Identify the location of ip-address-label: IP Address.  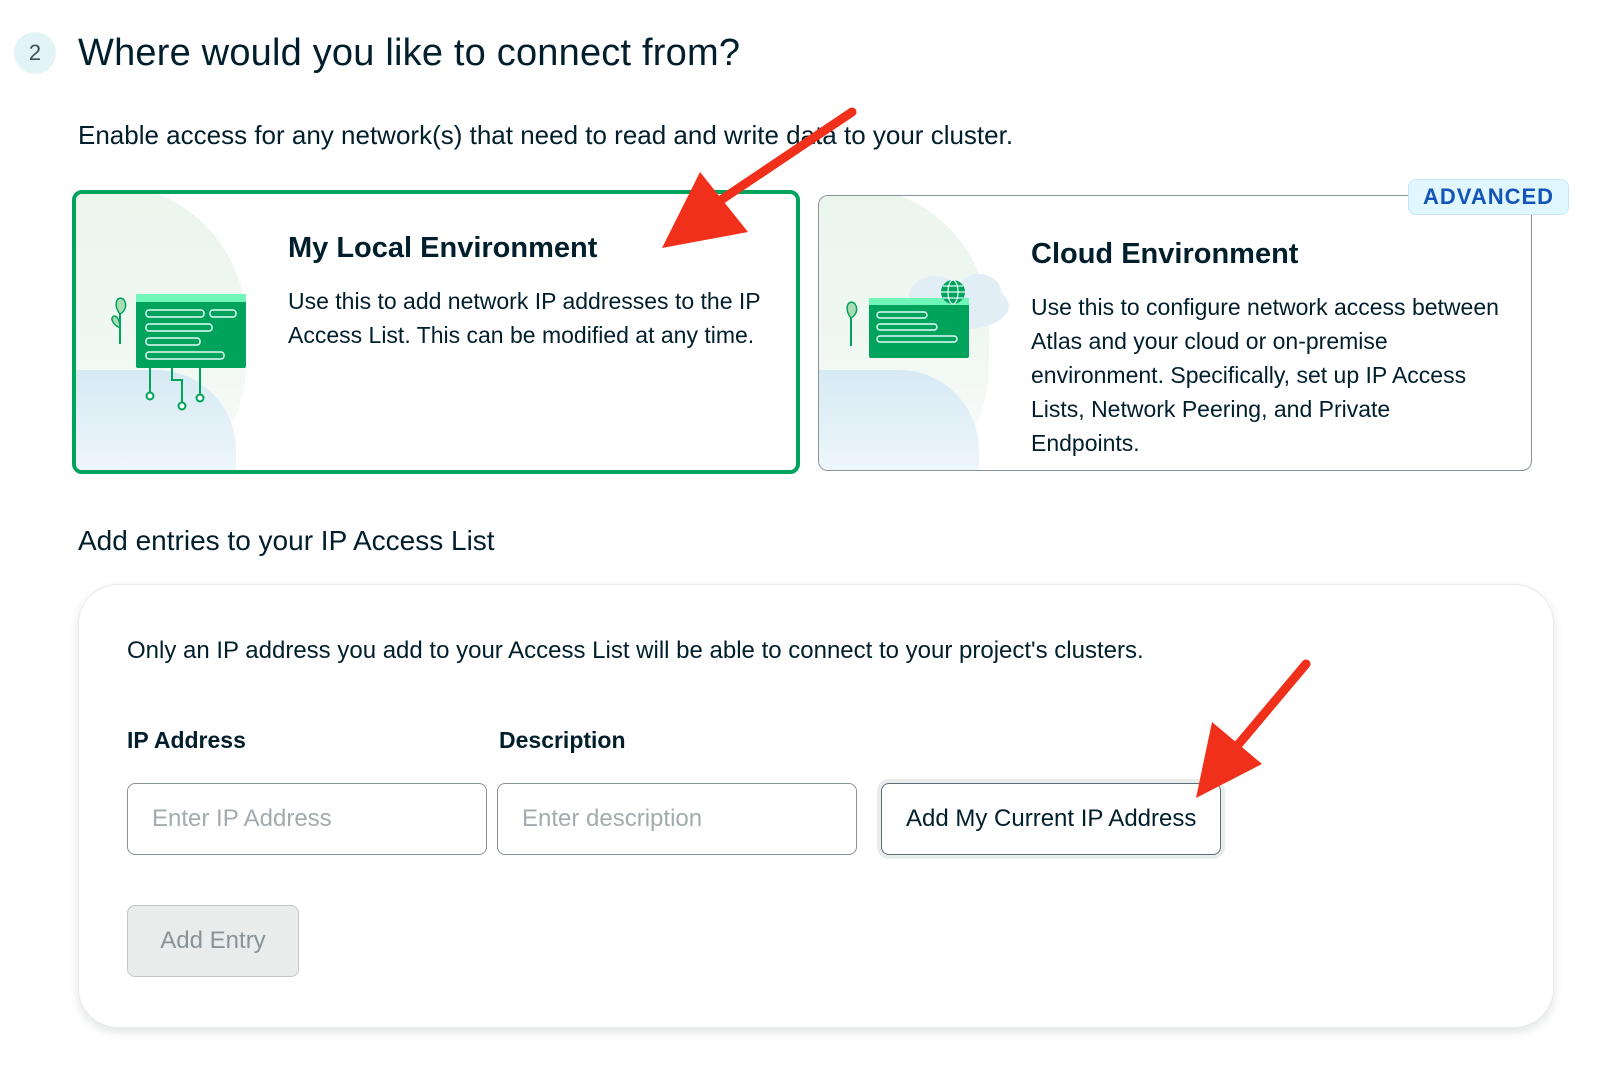
(186, 740).